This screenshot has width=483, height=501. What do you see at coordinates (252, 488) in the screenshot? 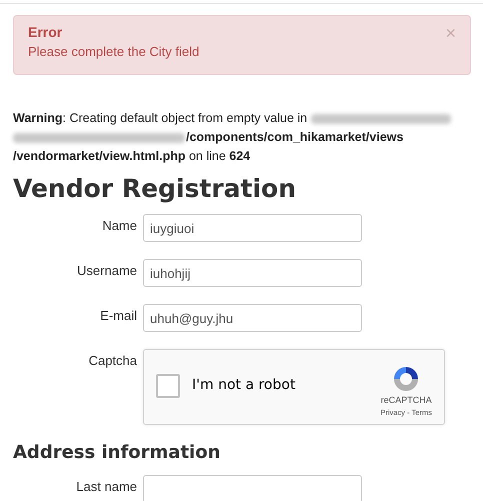
I see `input-field` at bounding box center [252, 488].